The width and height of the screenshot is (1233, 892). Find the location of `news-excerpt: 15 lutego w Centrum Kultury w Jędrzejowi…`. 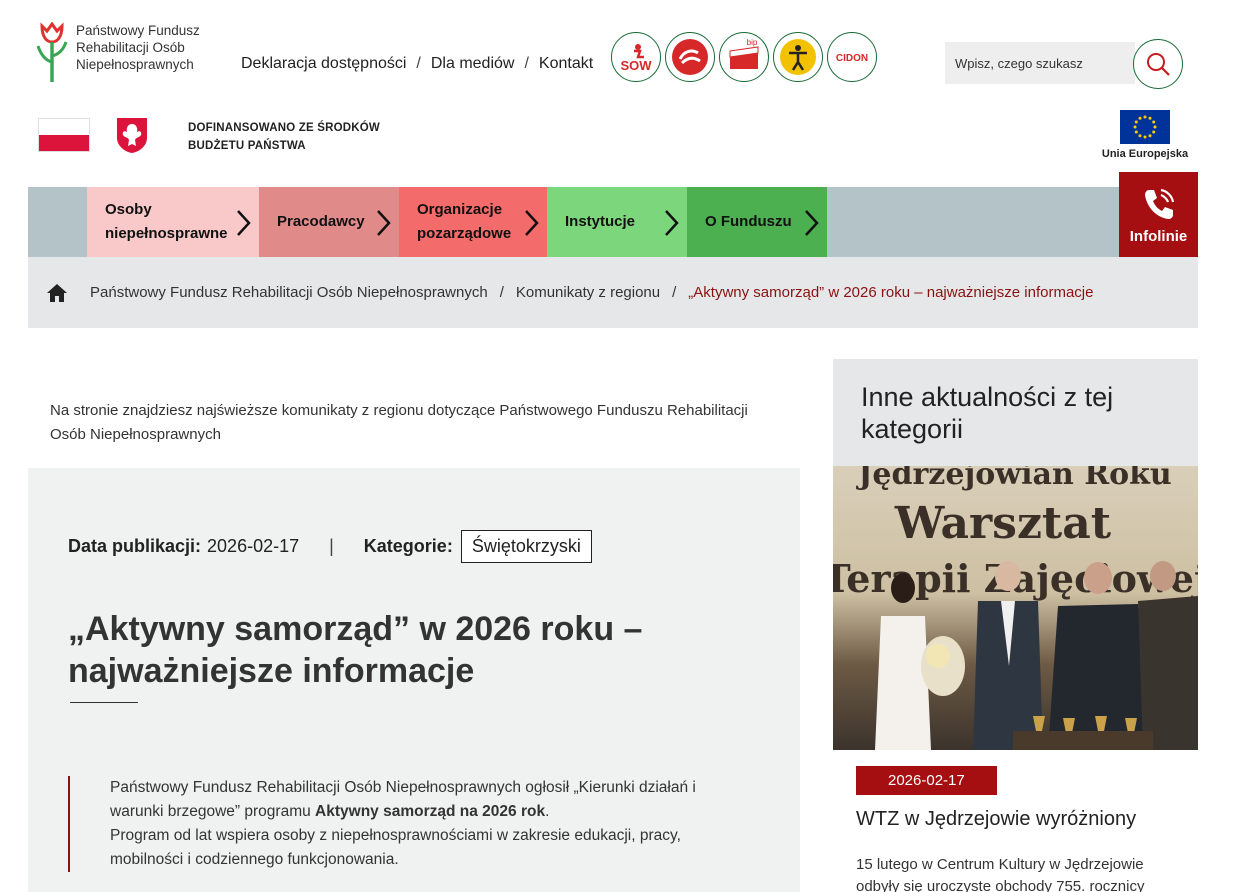

news-excerpt: 15 lutego w Centrum Kultury w Jędrzejowi… is located at coordinates (1000, 874).